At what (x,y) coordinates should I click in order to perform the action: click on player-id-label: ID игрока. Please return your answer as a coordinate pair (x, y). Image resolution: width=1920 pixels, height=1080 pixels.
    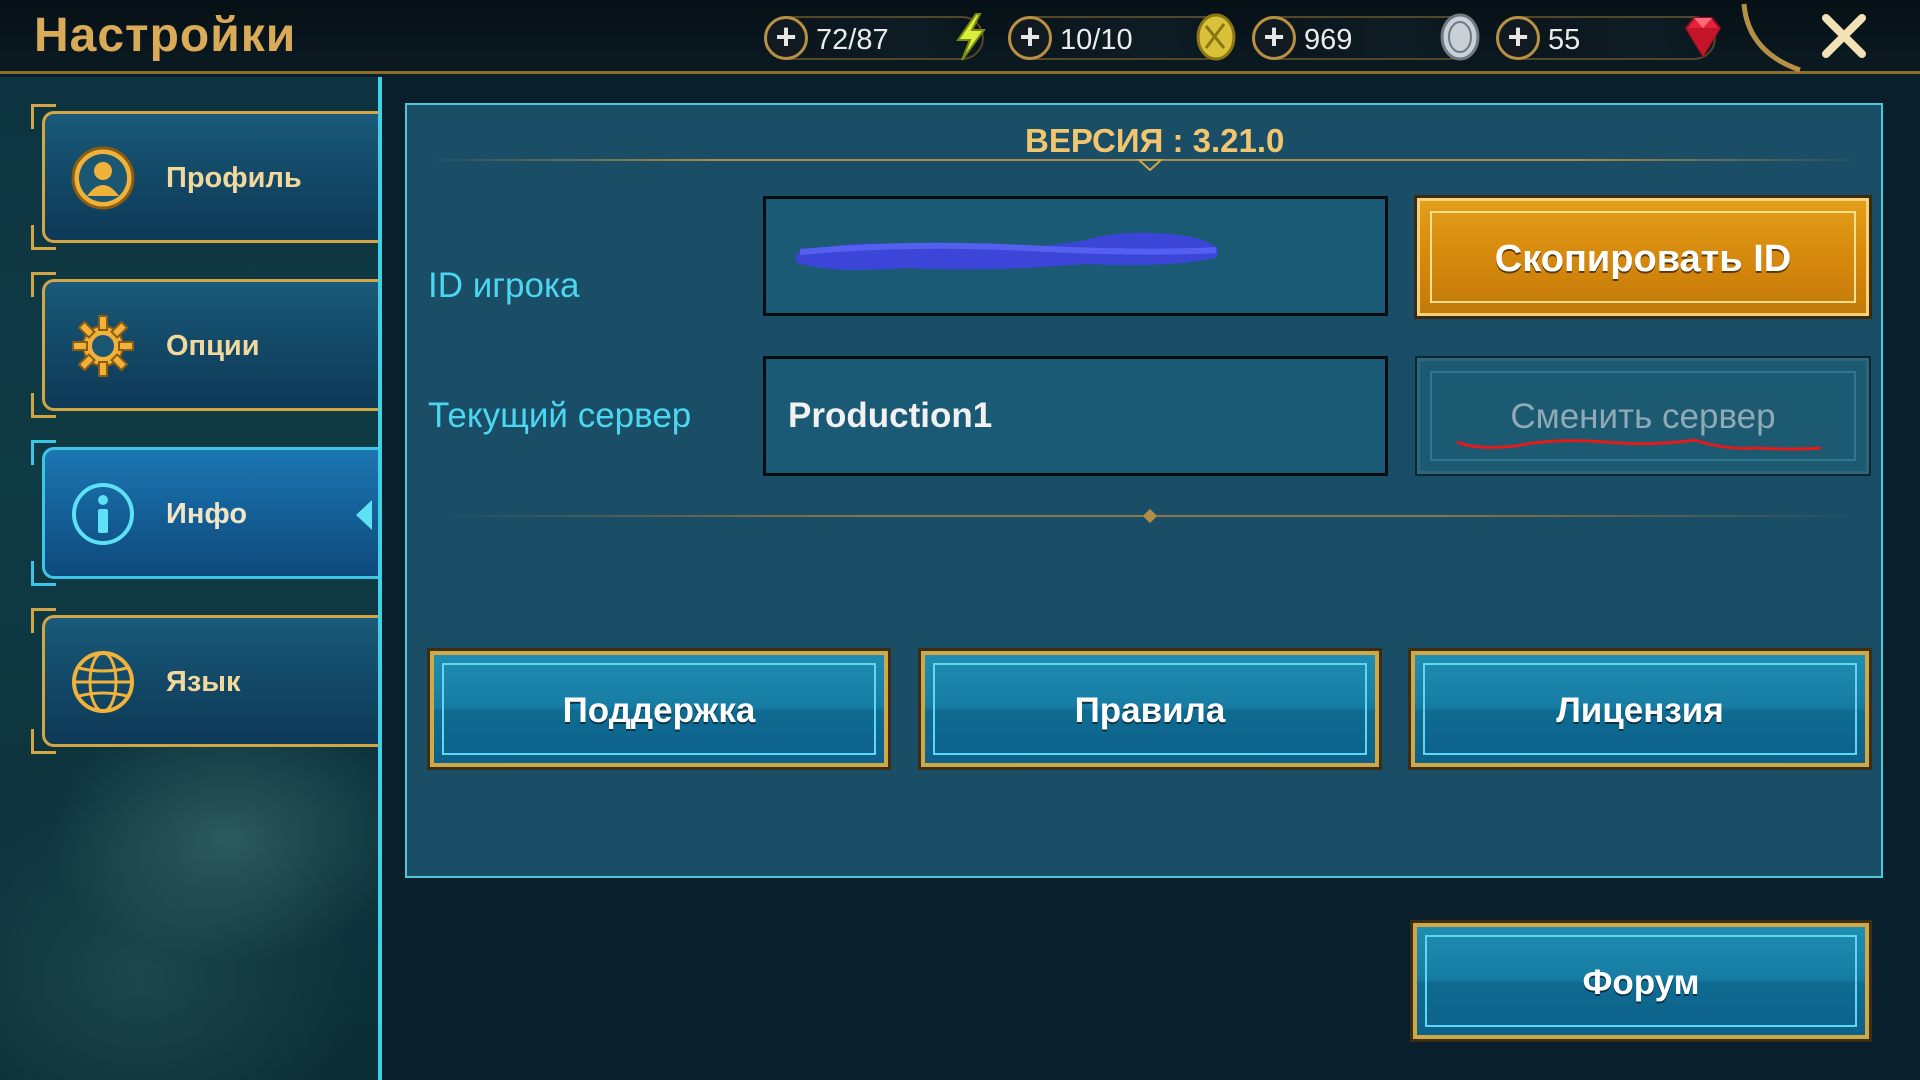
    Looking at the image, I should click on (504, 285).